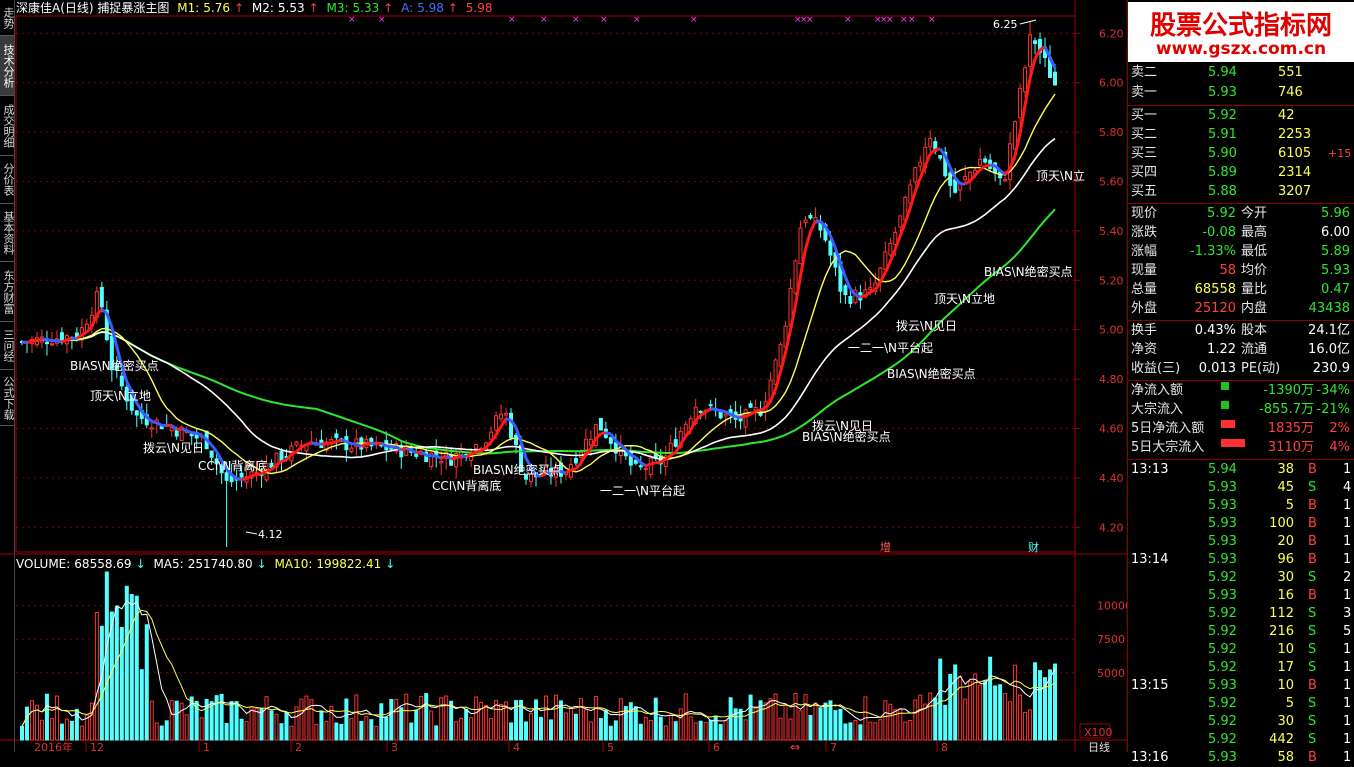  Describe the element at coordinates (1144, 192) in the screenshot. I see `bid-label: 买五` at that location.